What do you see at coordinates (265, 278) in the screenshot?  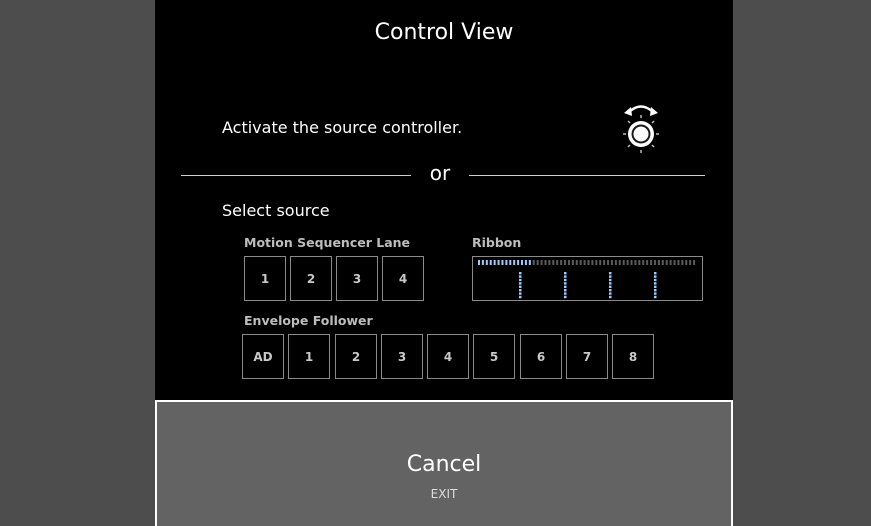 I see `msl-lane-button-1: 1` at bounding box center [265, 278].